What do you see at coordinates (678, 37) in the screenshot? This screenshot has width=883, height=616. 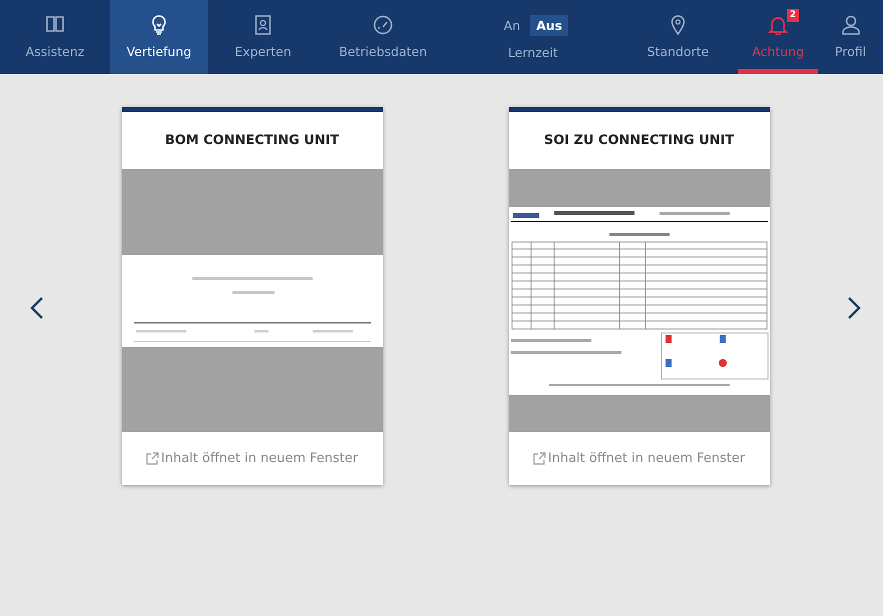 I see `nav-tab: Standorte` at bounding box center [678, 37].